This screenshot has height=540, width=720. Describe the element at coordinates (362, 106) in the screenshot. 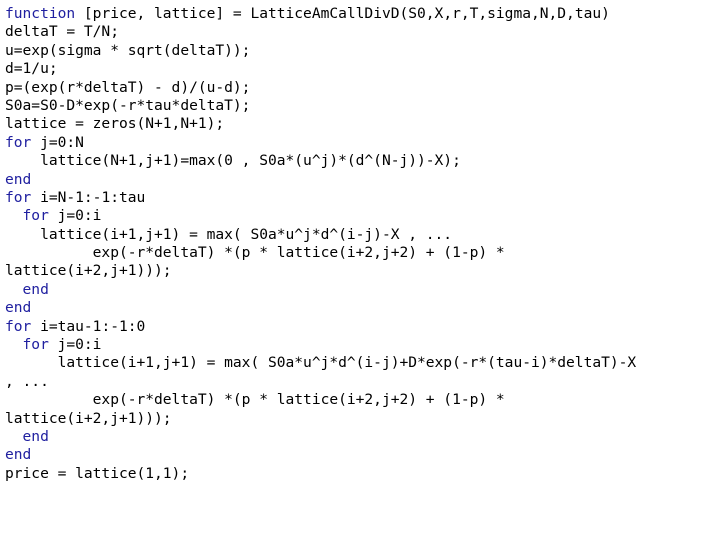

I see `code-line: S0a=S0-D*exp(-r*tau*deltaT);` at that location.